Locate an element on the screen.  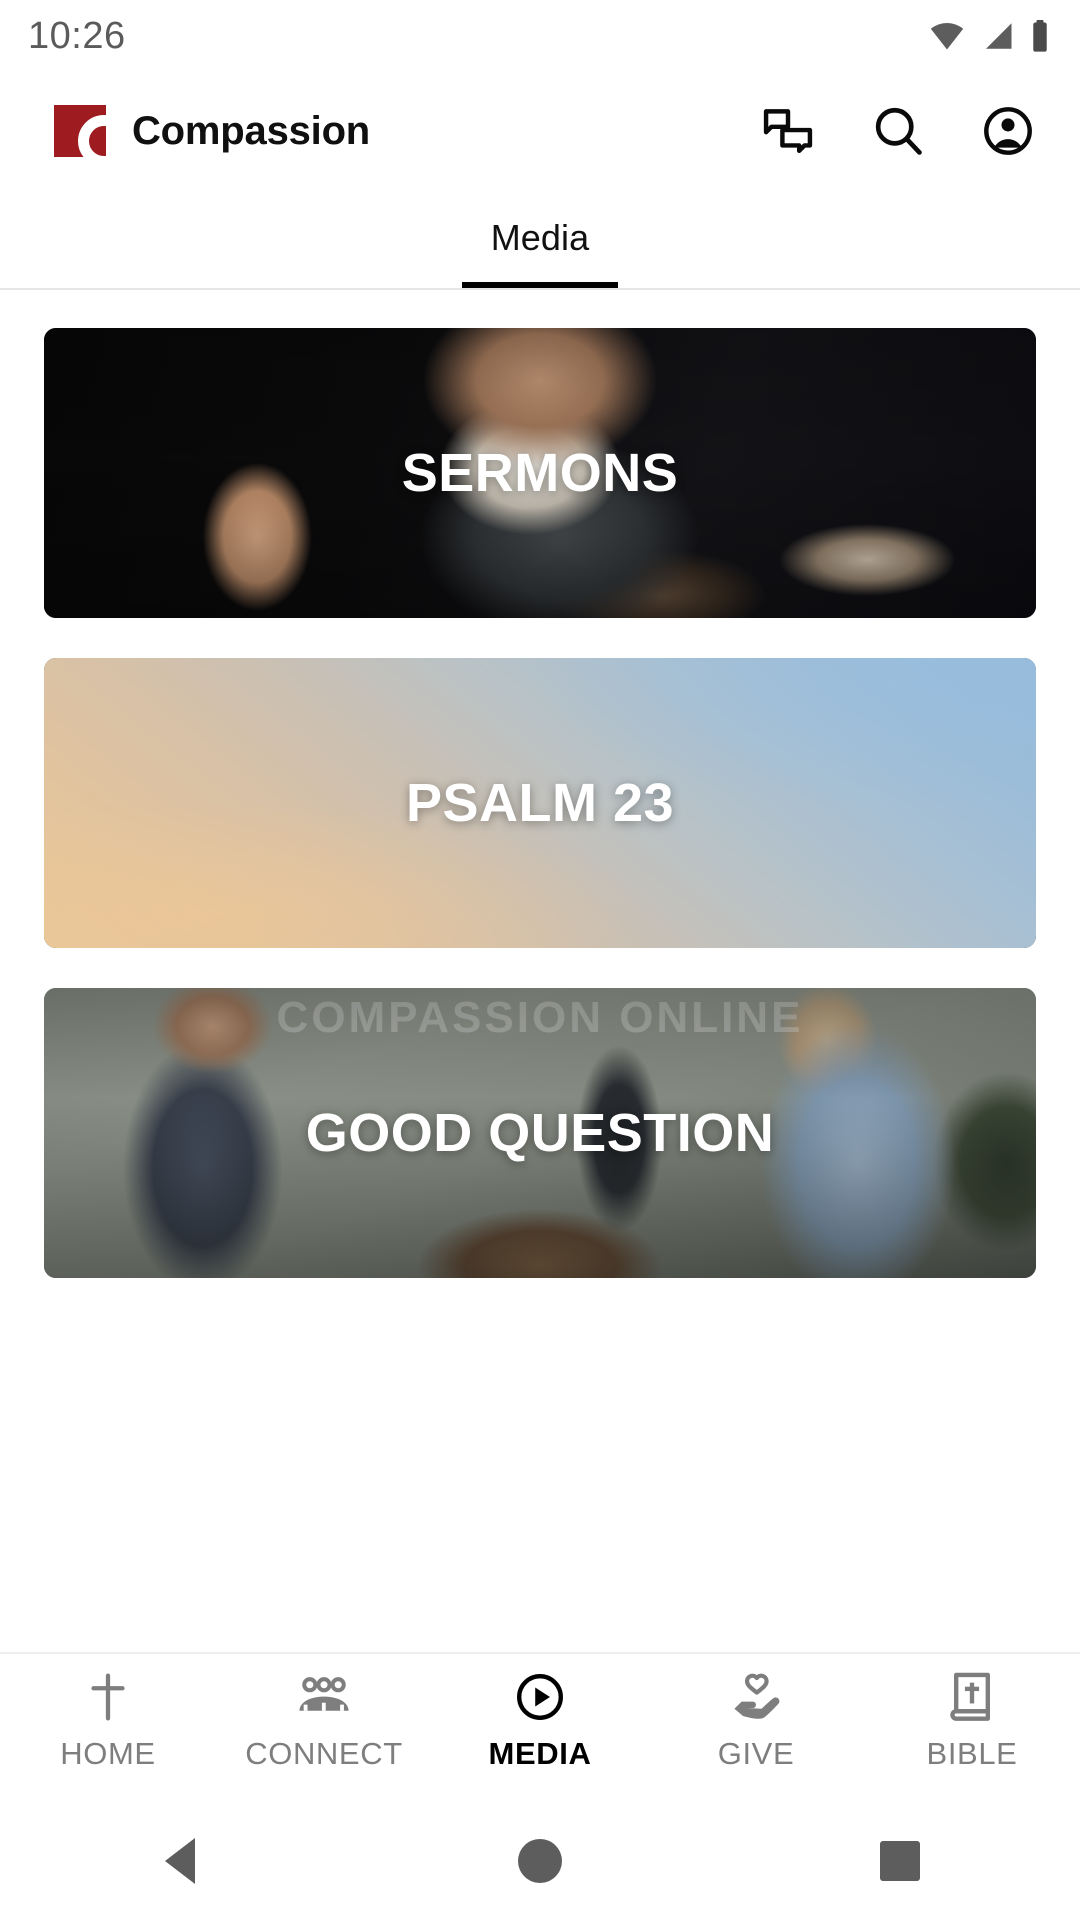
nav-item-home: HOME is located at coordinates (108, 1721).